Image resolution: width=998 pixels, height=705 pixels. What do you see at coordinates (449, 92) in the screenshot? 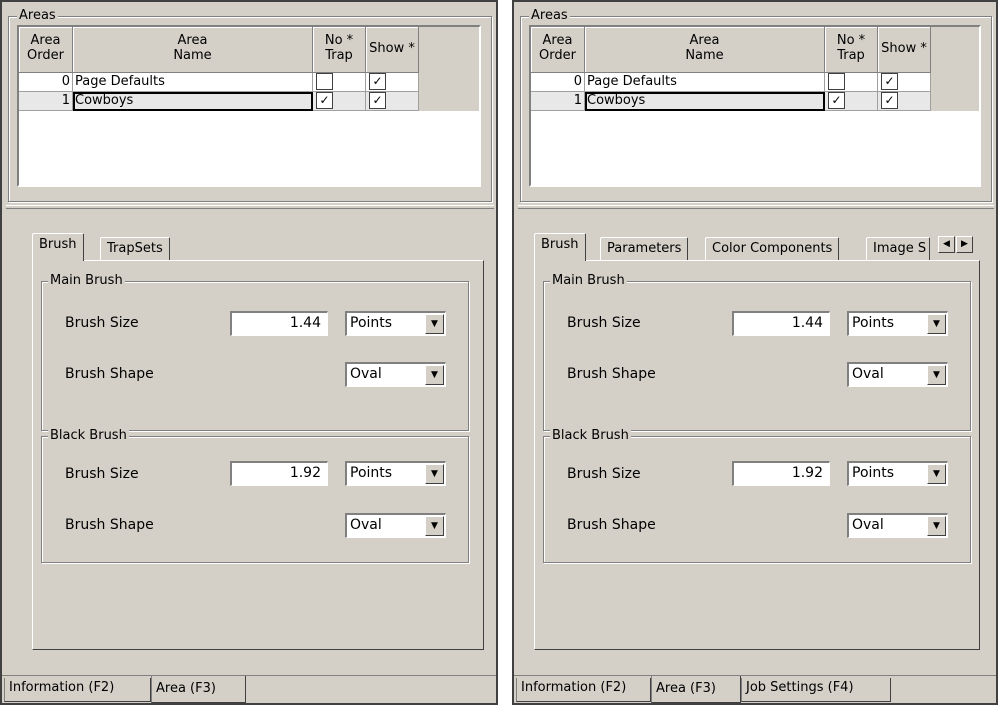
I see `rows-blank` at bounding box center [449, 92].